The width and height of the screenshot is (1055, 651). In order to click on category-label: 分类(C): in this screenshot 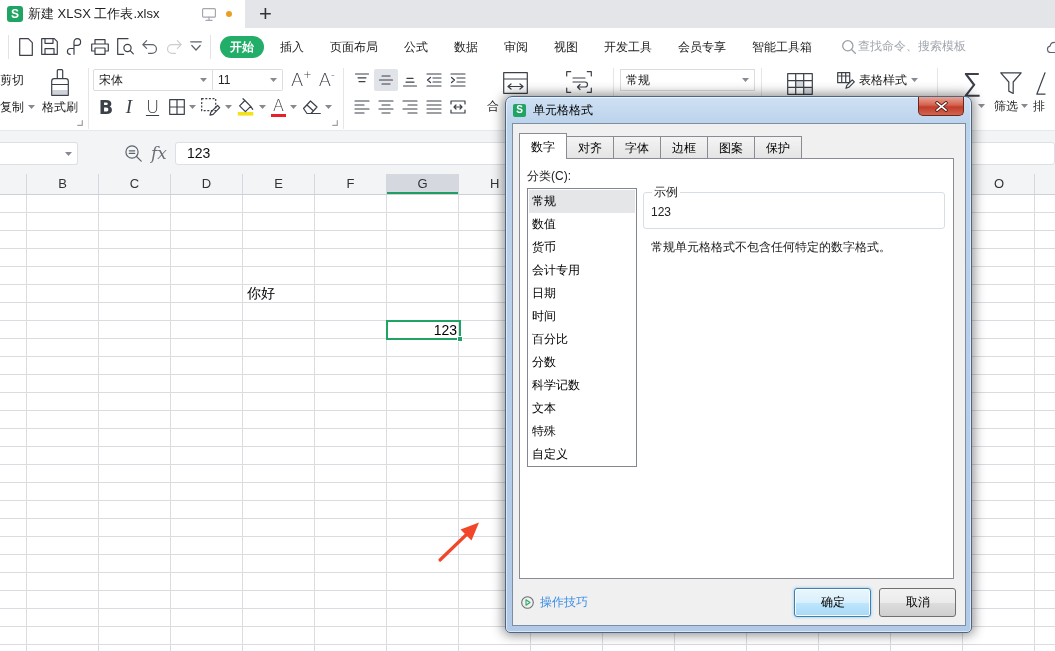, I will do `click(549, 176)`.